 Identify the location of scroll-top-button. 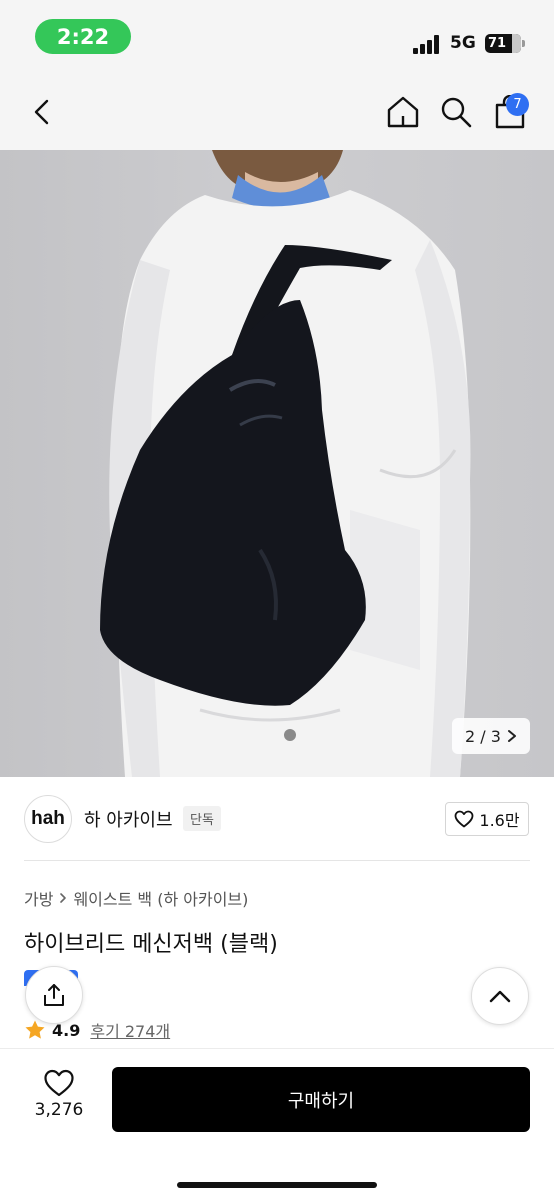
(500, 996).